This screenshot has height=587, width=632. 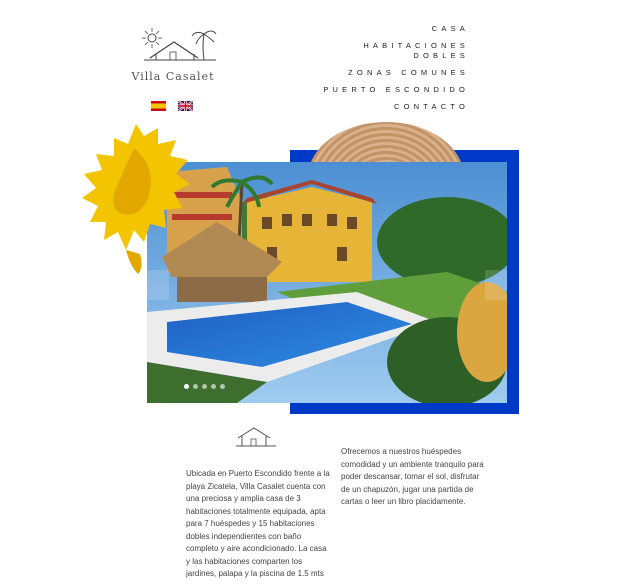 I want to click on nav-item-casa: CASA, so click(x=396, y=29).